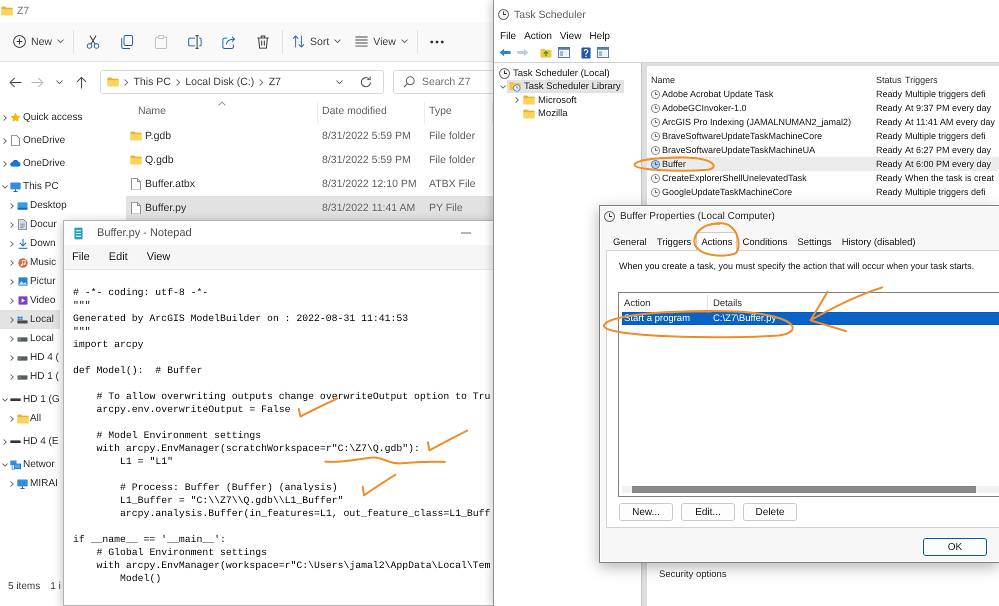  I want to click on nav-item: HD 4 (, so click(31, 357).